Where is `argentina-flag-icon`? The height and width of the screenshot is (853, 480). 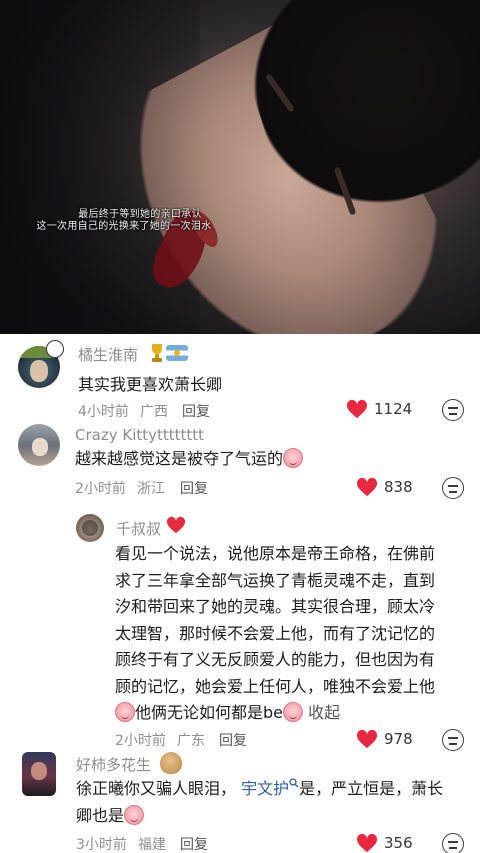 argentina-flag-icon is located at coordinates (177, 353).